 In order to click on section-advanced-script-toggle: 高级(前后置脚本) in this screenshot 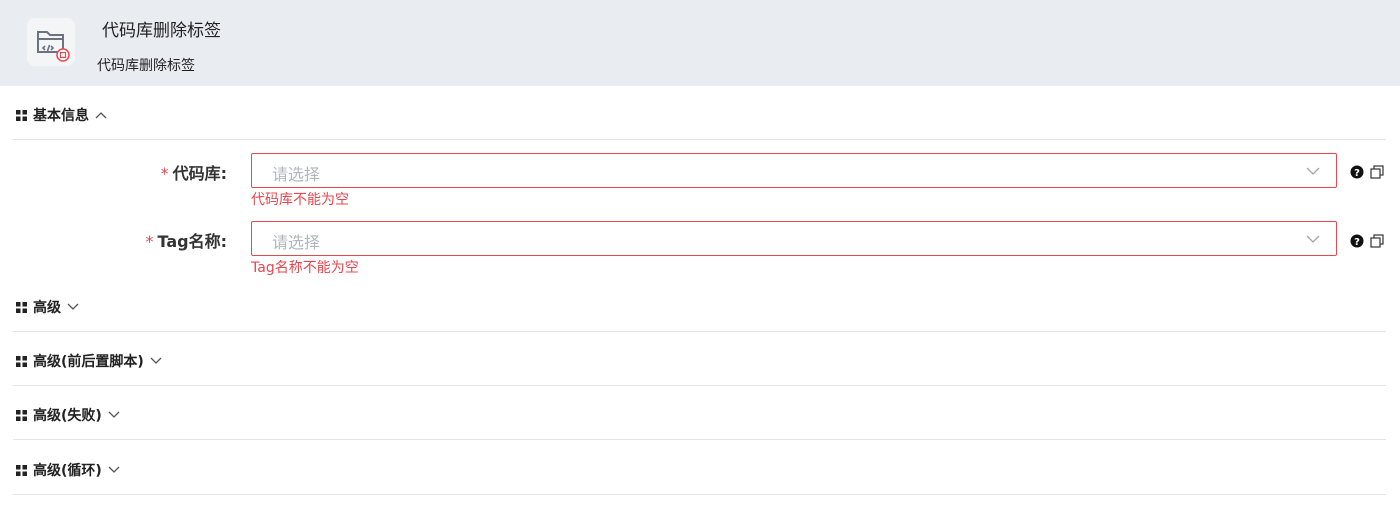, I will do `click(89, 361)`.